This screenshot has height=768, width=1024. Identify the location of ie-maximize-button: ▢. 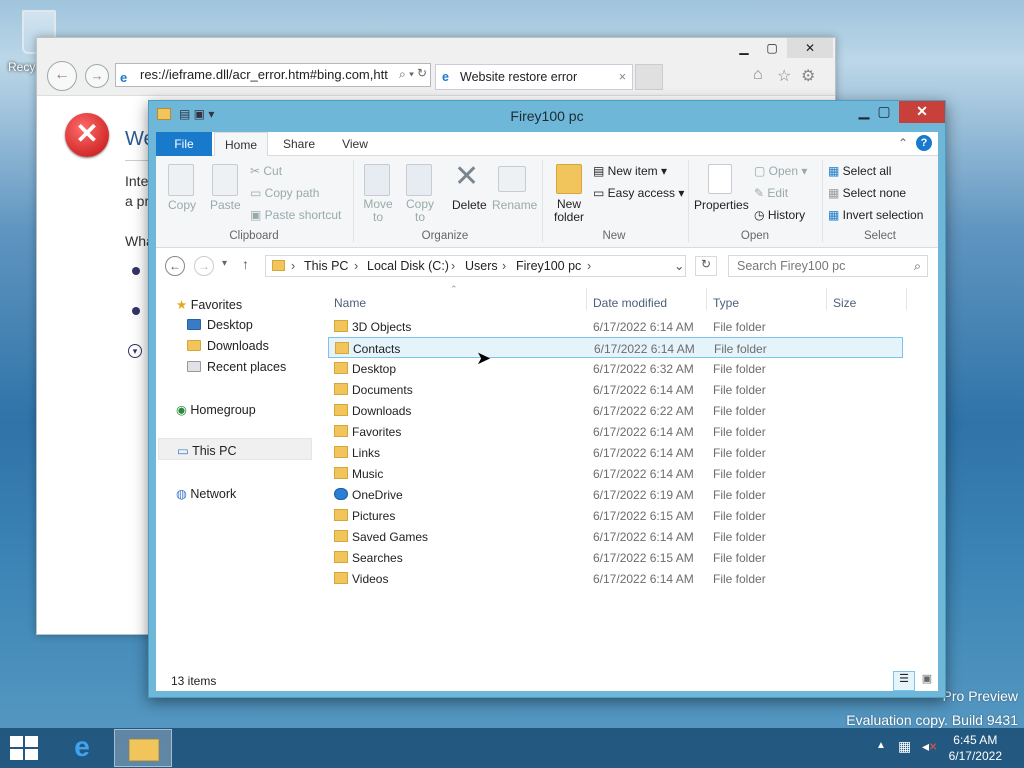
(772, 48).